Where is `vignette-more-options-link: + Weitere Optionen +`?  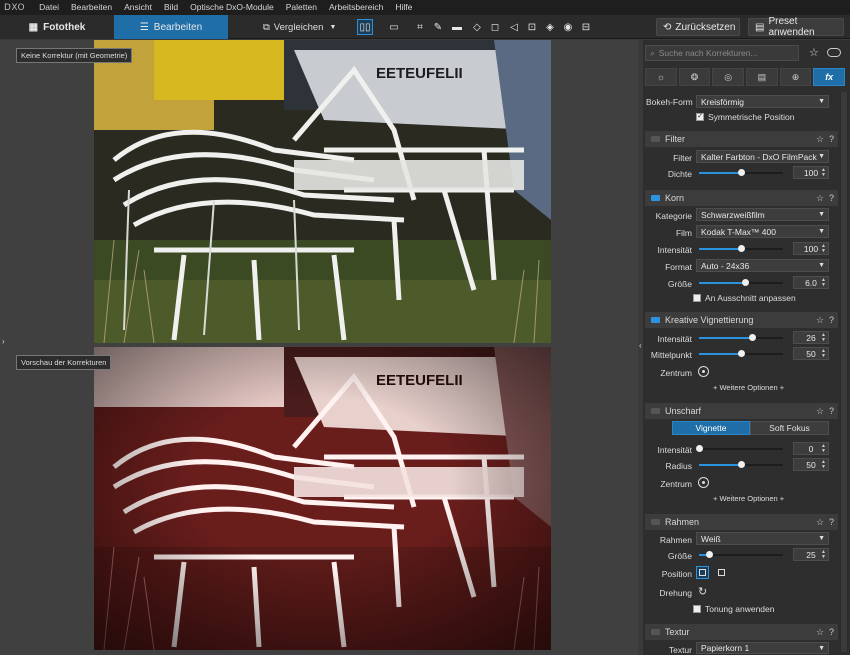
vignette-more-options-link: + Weitere Optionen + is located at coordinates (748, 387).